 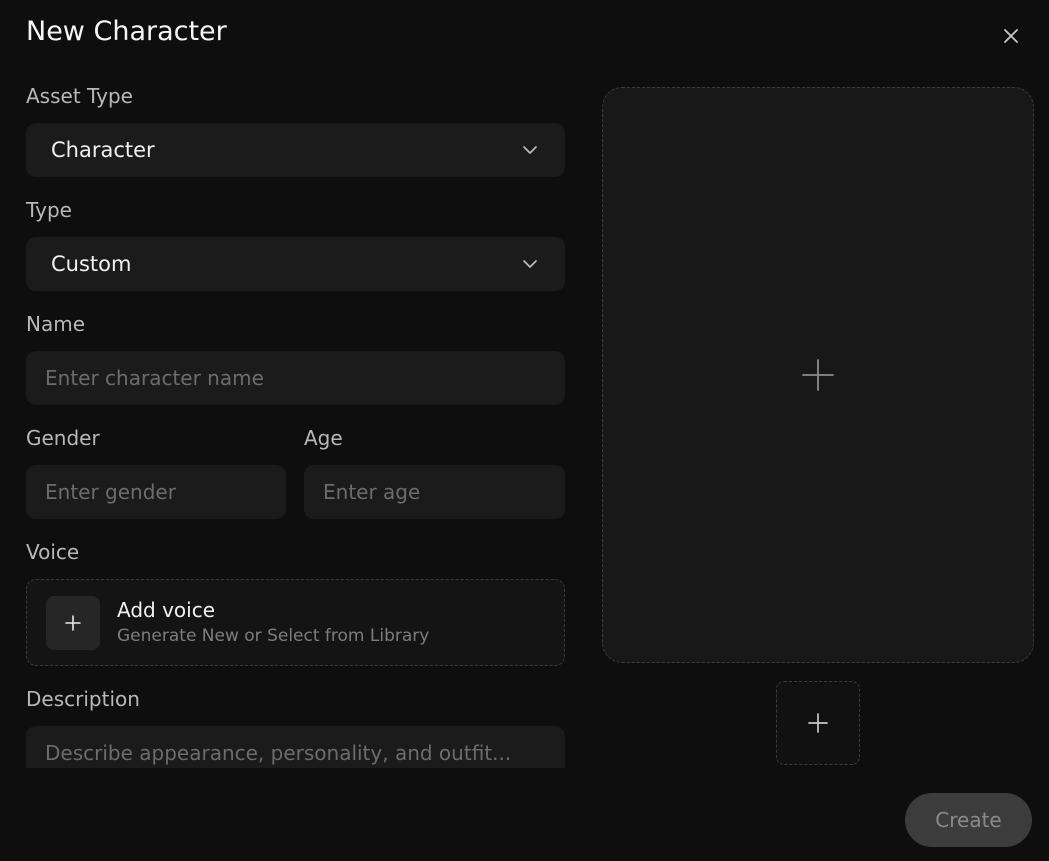 What do you see at coordinates (53, 552) in the screenshot?
I see `voice-label: Voice` at bounding box center [53, 552].